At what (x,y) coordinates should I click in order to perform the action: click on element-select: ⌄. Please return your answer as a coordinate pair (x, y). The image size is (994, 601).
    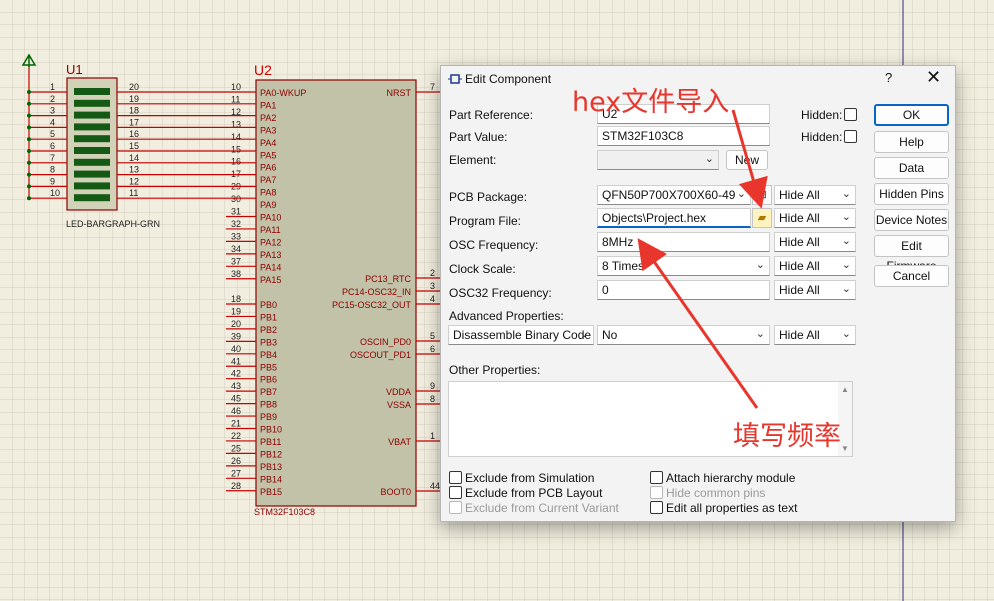
    Looking at the image, I should click on (658, 160).